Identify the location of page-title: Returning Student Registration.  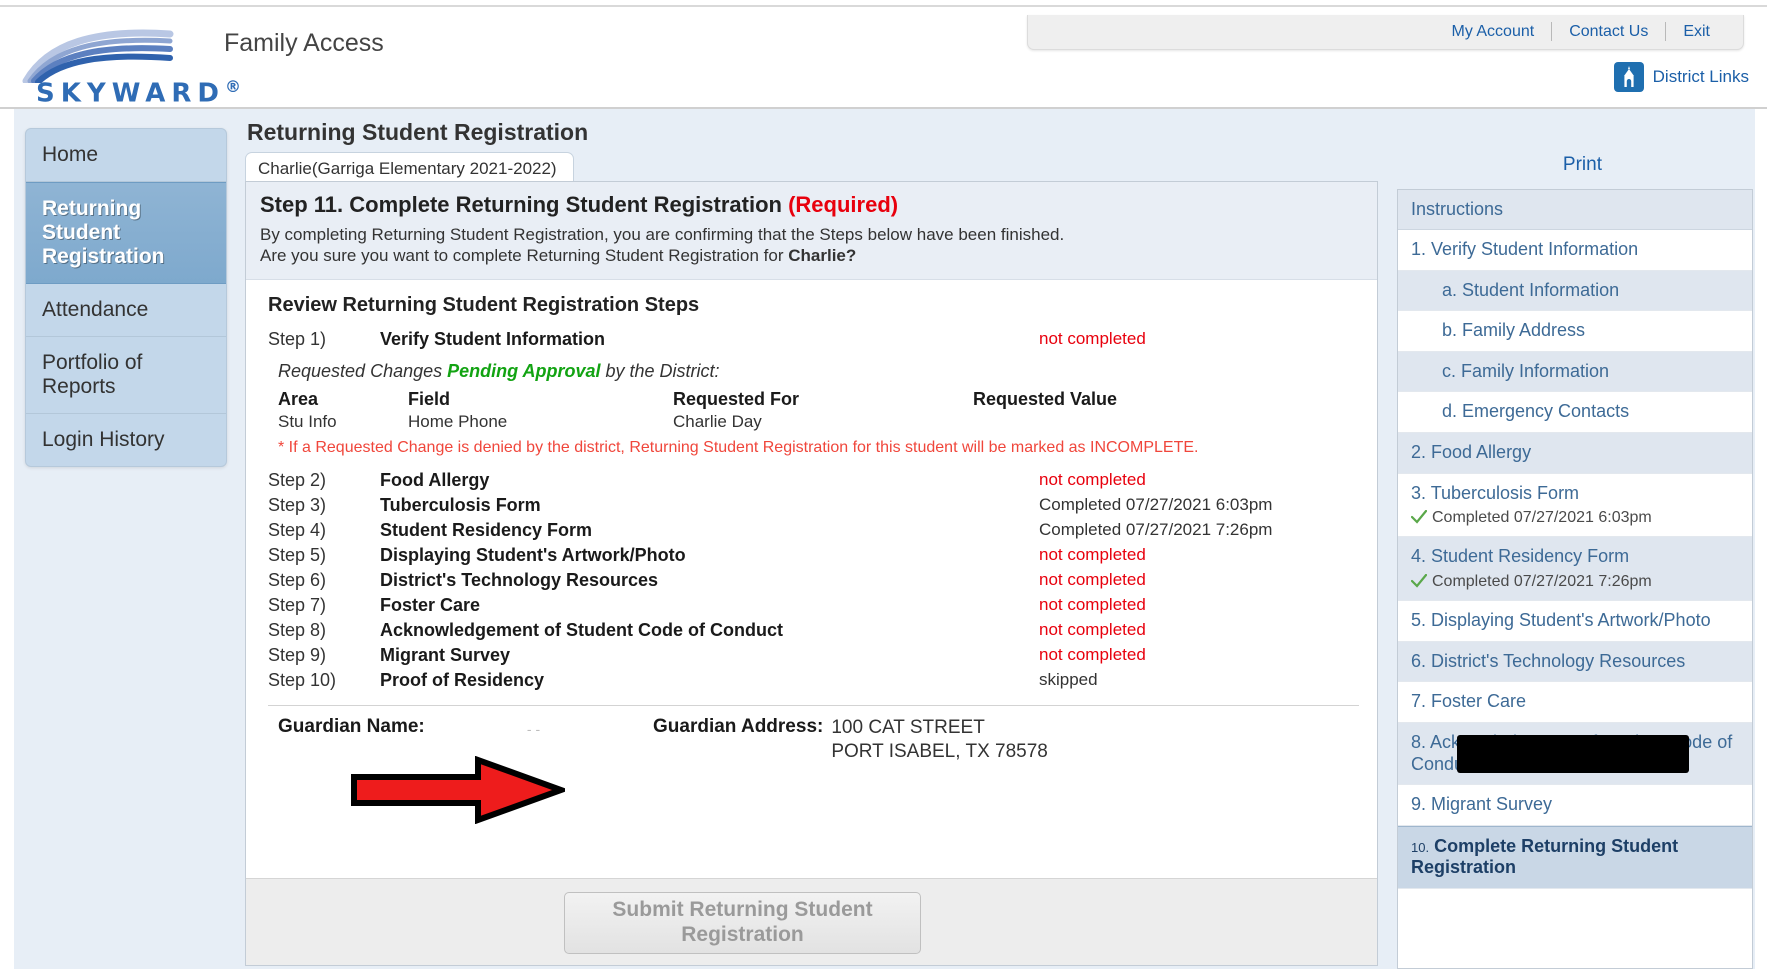
(418, 132).